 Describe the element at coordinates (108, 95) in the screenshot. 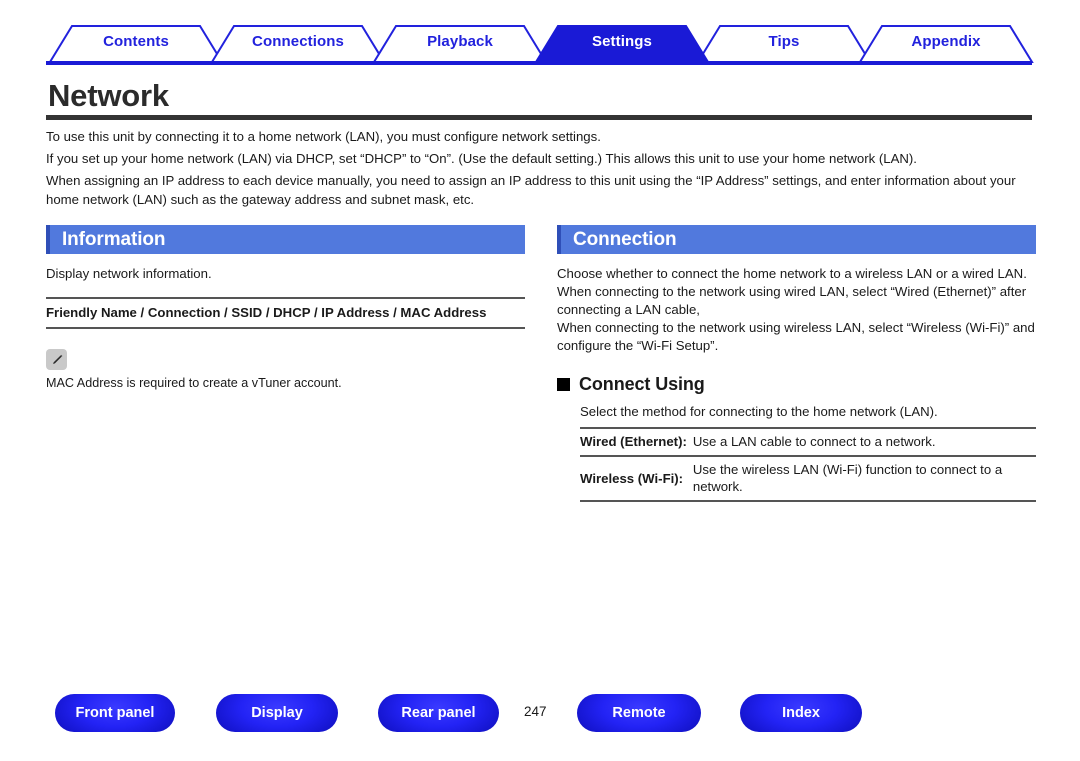

I see `page-title: Network` at that location.